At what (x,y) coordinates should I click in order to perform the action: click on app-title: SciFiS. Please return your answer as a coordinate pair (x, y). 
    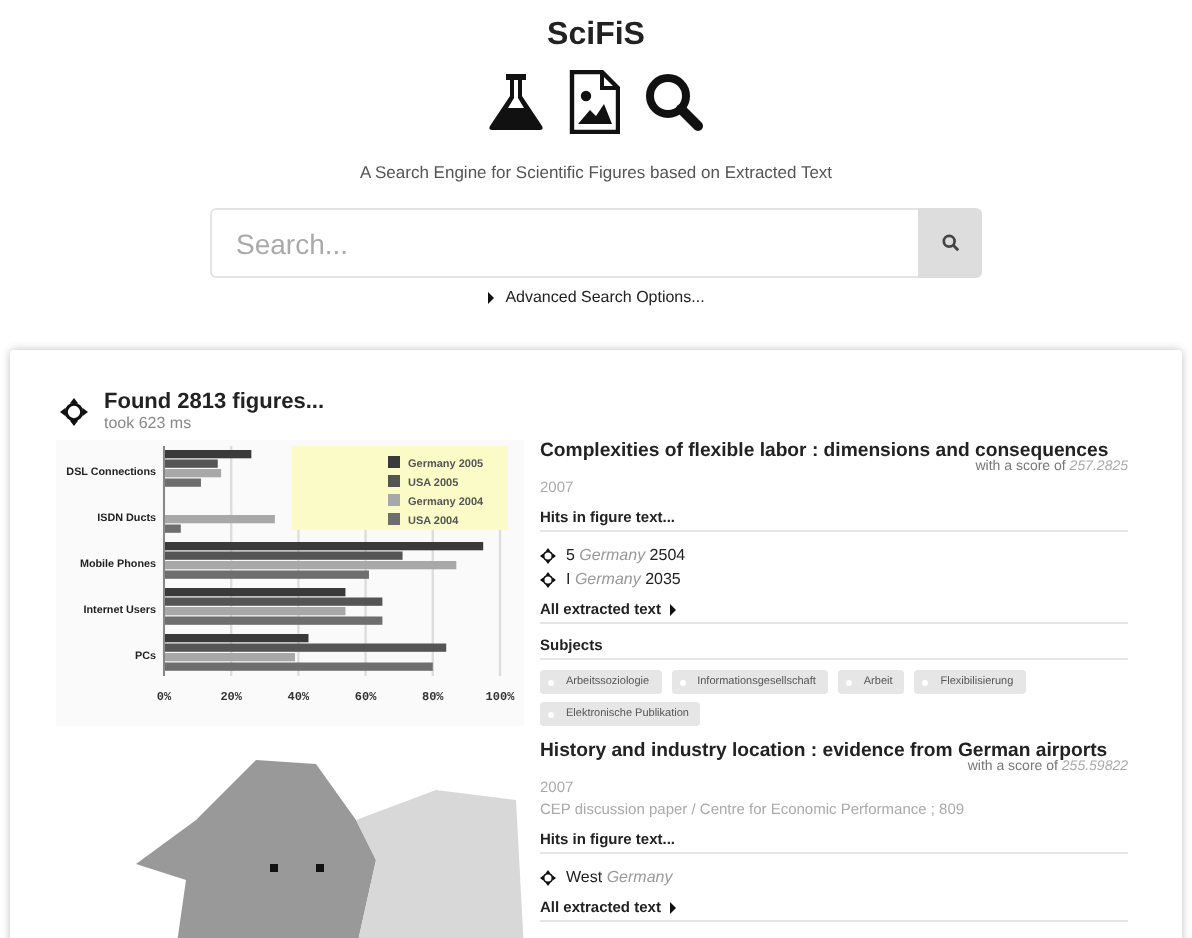
    Looking at the image, I should click on (596, 36).